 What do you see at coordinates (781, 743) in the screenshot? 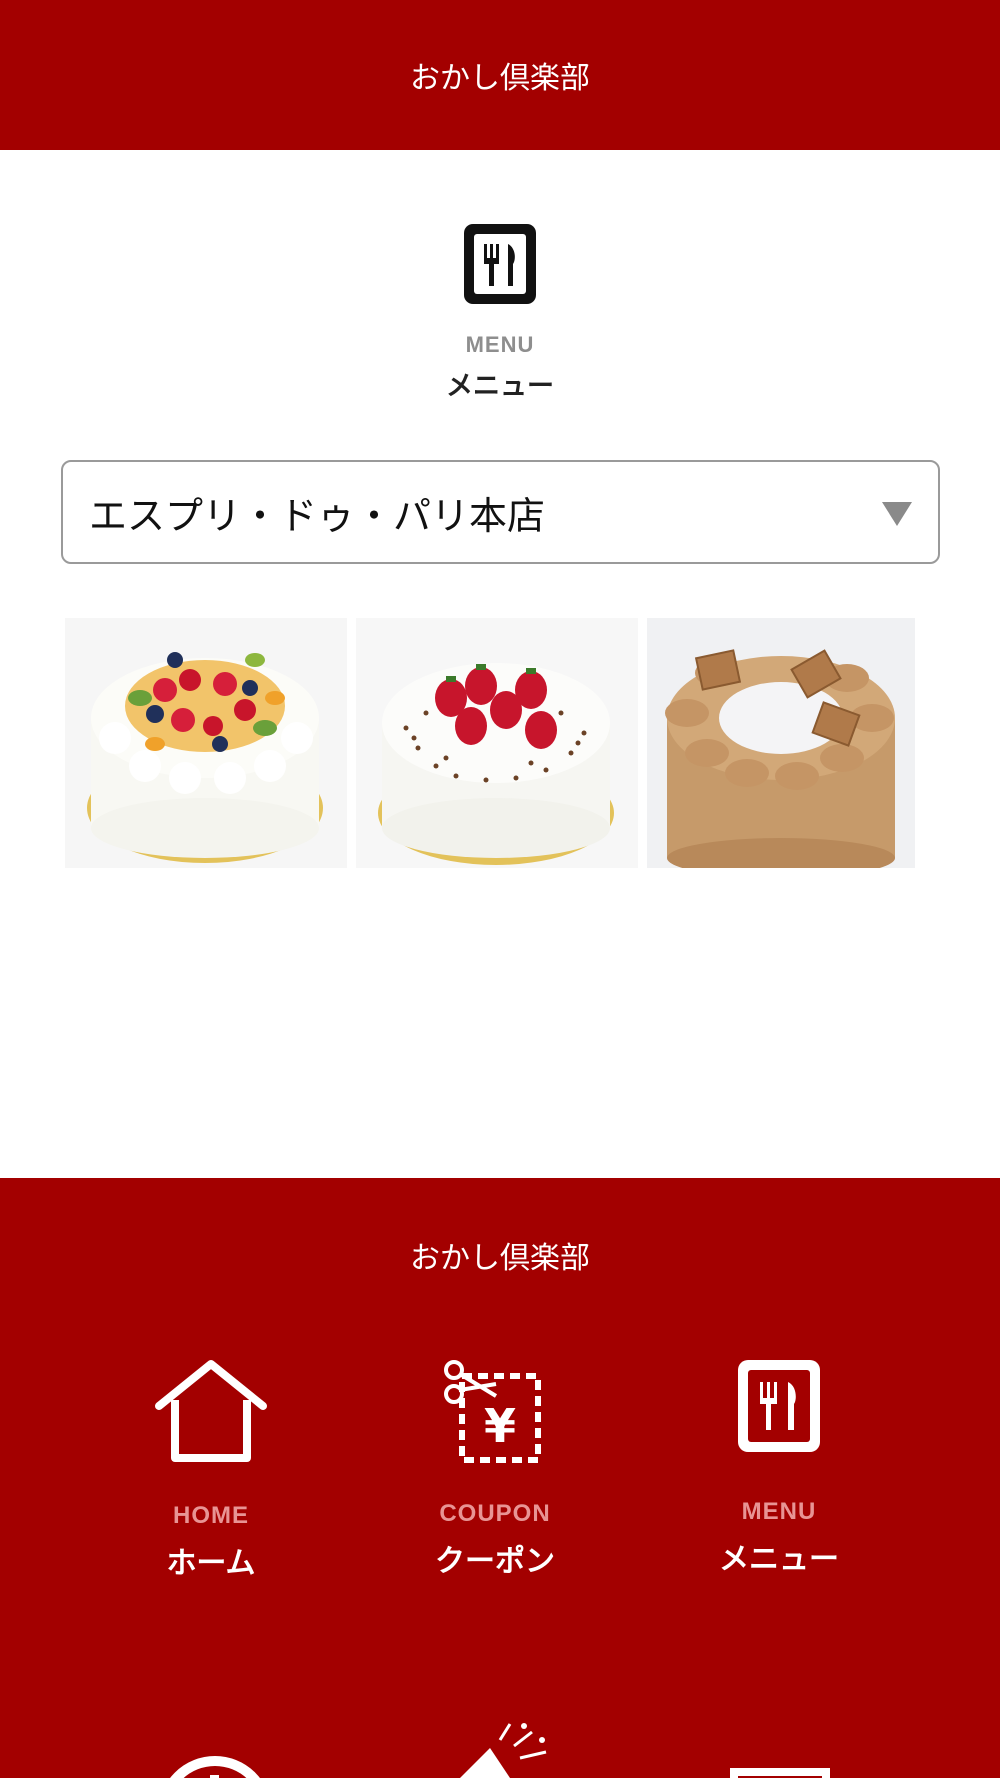
I see `chocolate-cake-image` at bounding box center [781, 743].